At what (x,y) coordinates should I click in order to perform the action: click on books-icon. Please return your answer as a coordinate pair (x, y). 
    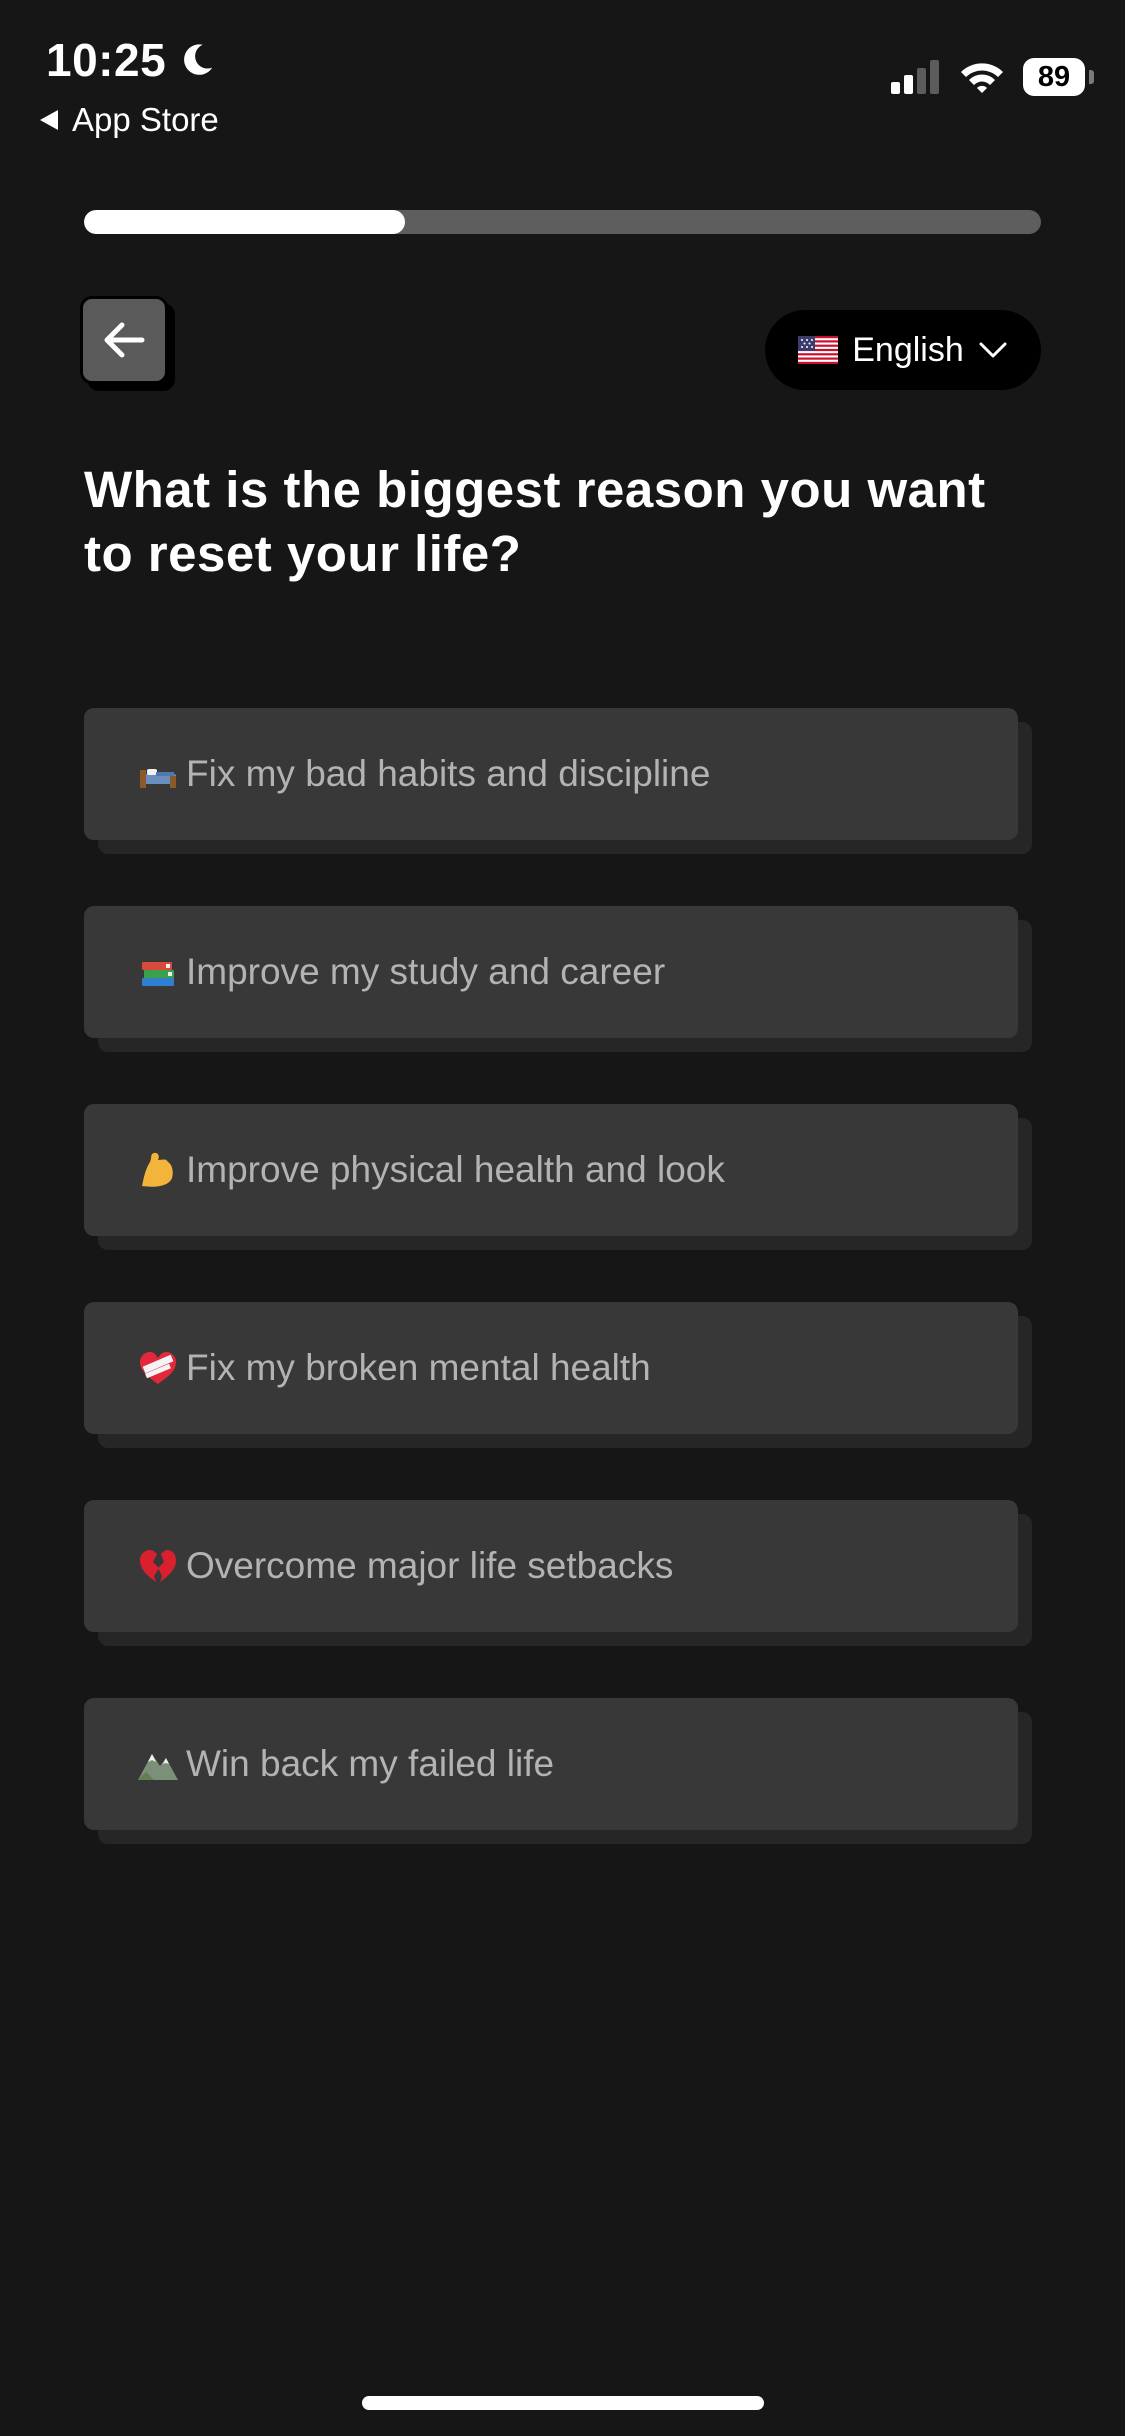
    Looking at the image, I should click on (158, 974).